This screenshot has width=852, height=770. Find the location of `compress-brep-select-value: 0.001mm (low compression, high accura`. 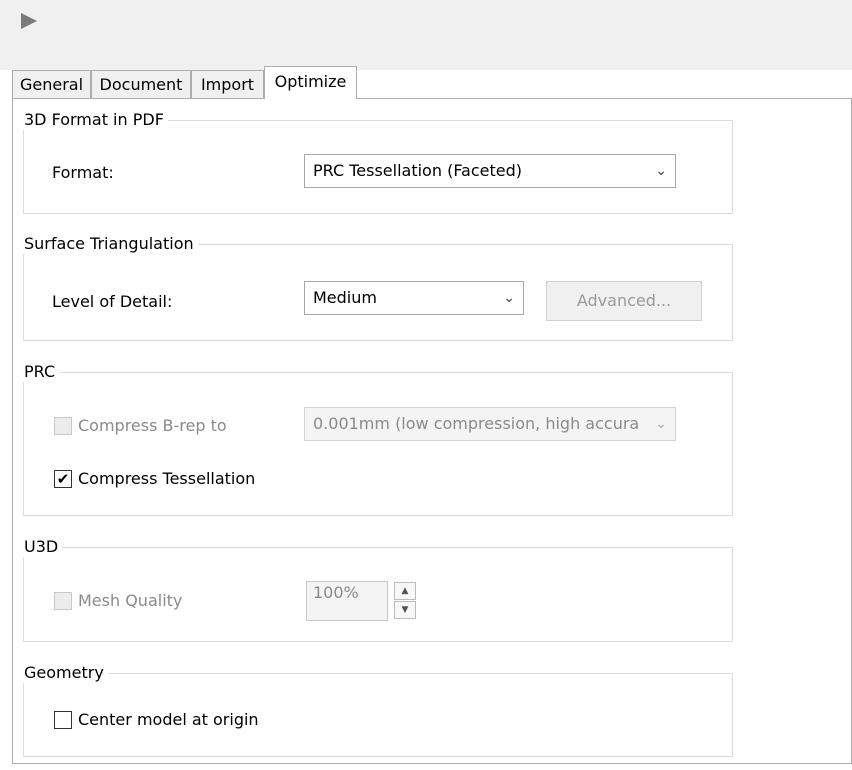

compress-brep-select-value: 0.001mm (low compression, high accura is located at coordinates (476, 423).